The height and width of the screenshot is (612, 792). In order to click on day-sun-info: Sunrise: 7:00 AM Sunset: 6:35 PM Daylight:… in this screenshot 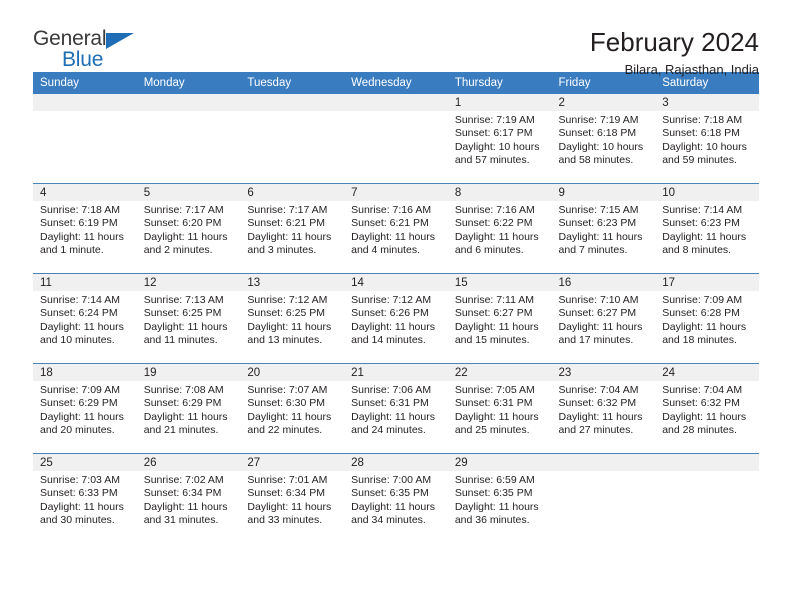, I will do `click(396, 499)`.